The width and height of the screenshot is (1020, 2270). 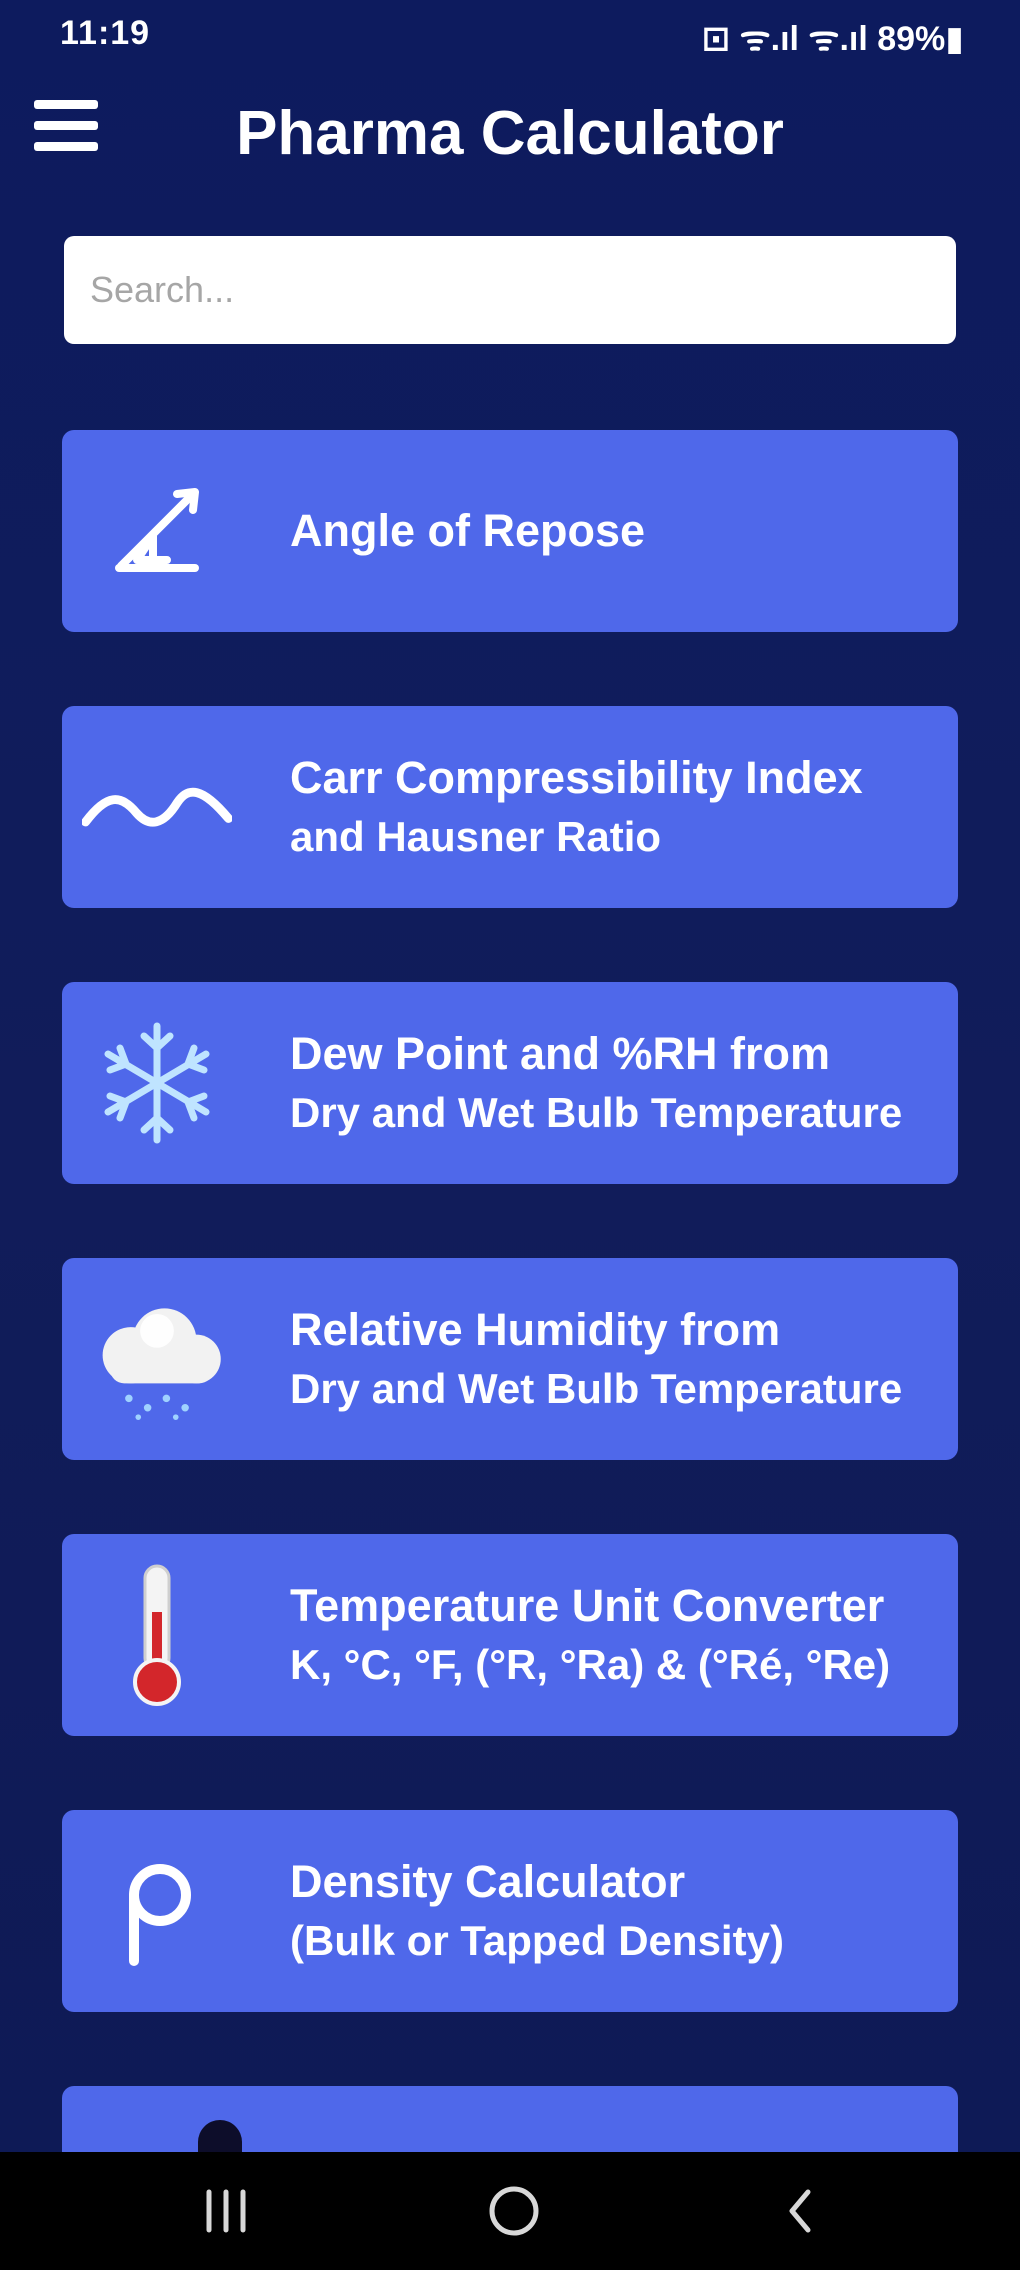 I want to click on card-title: Carr Compressibility Index, so click(x=576, y=777).